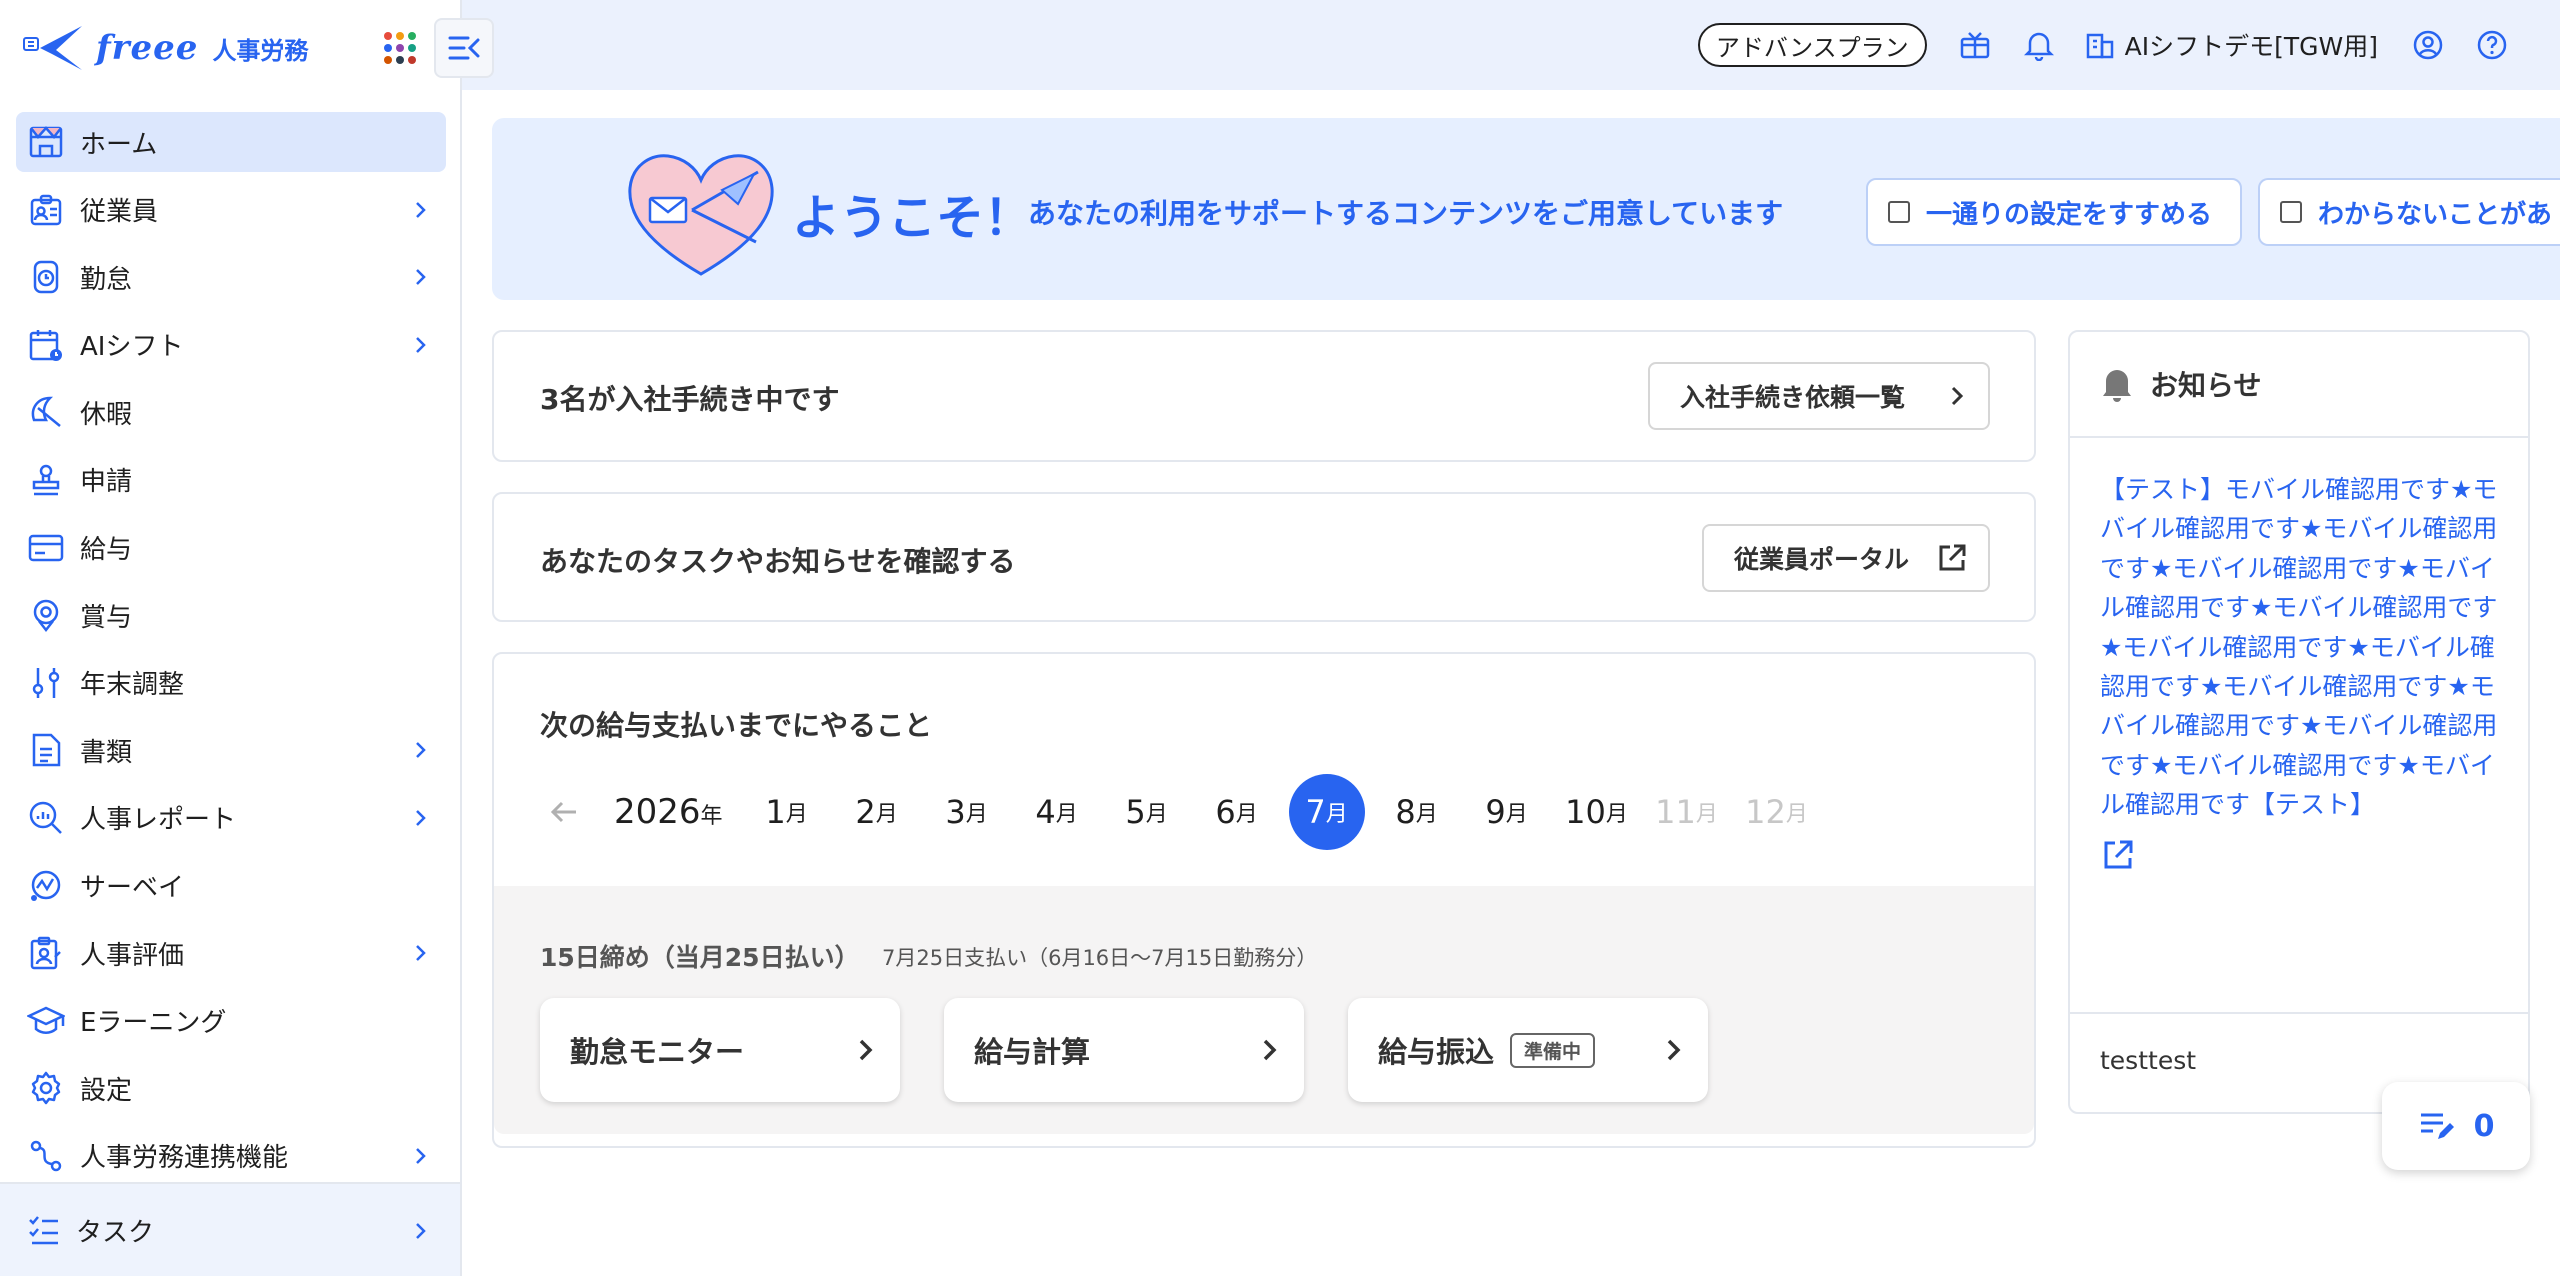 Image resolution: width=2560 pixels, height=1276 pixels. I want to click on month-6: 6月, so click(1237, 812).